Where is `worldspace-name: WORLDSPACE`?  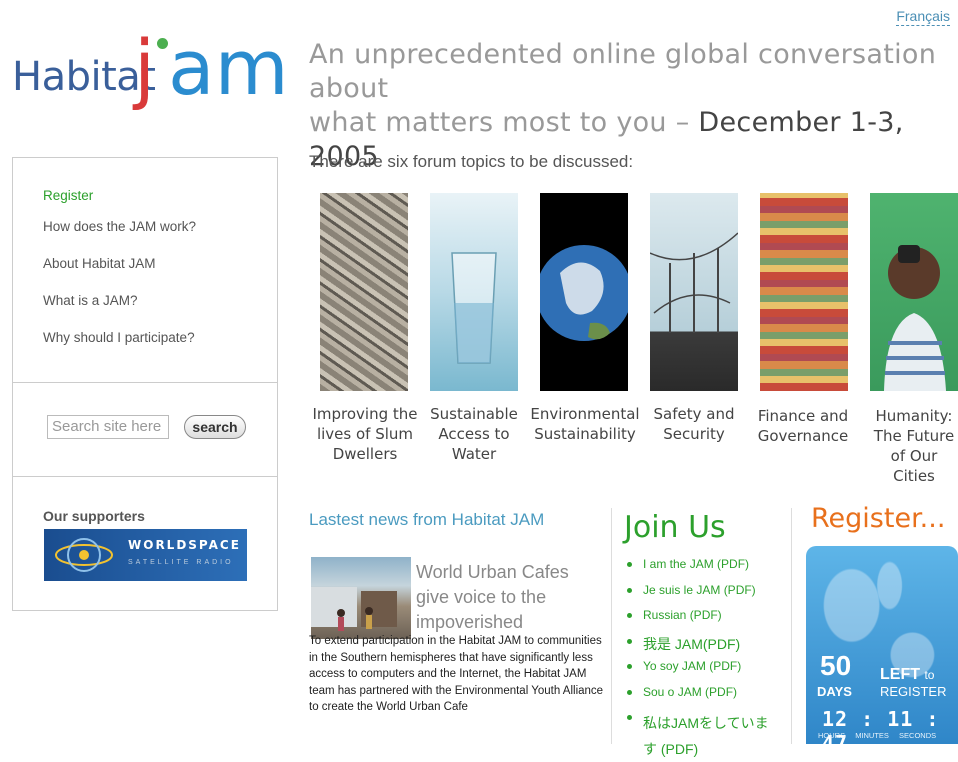
worldspace-name: WORLDSPACE is located at coordinates (184, 545).